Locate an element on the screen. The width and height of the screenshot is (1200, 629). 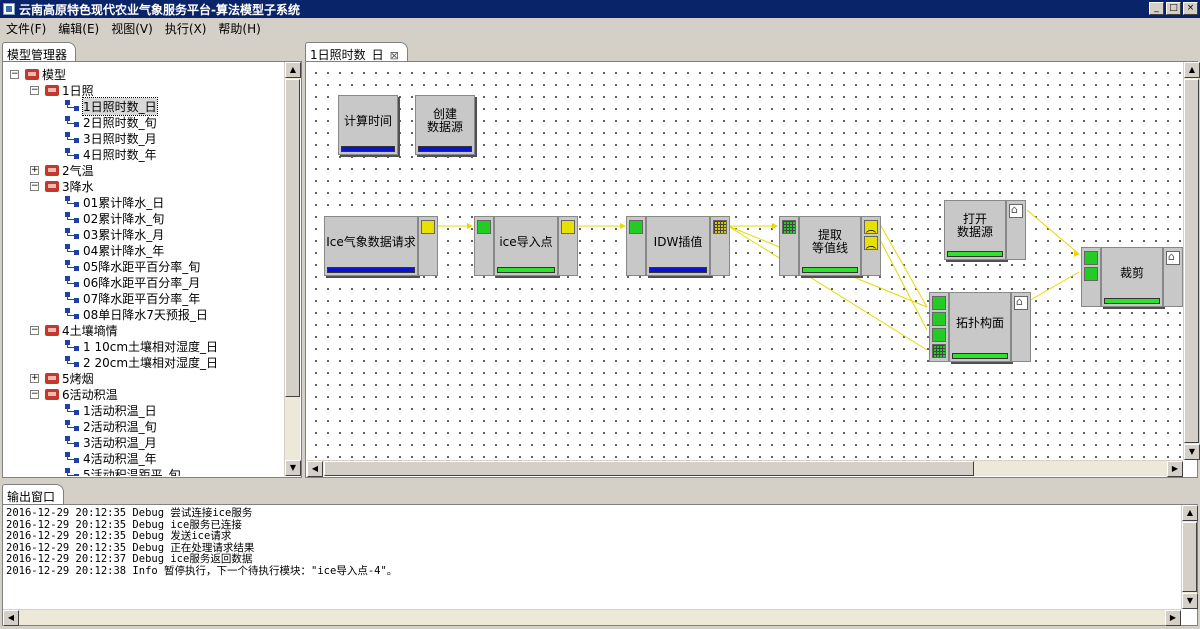
tree-item: 3活动积温_月 is located at coordinates (111, 442).